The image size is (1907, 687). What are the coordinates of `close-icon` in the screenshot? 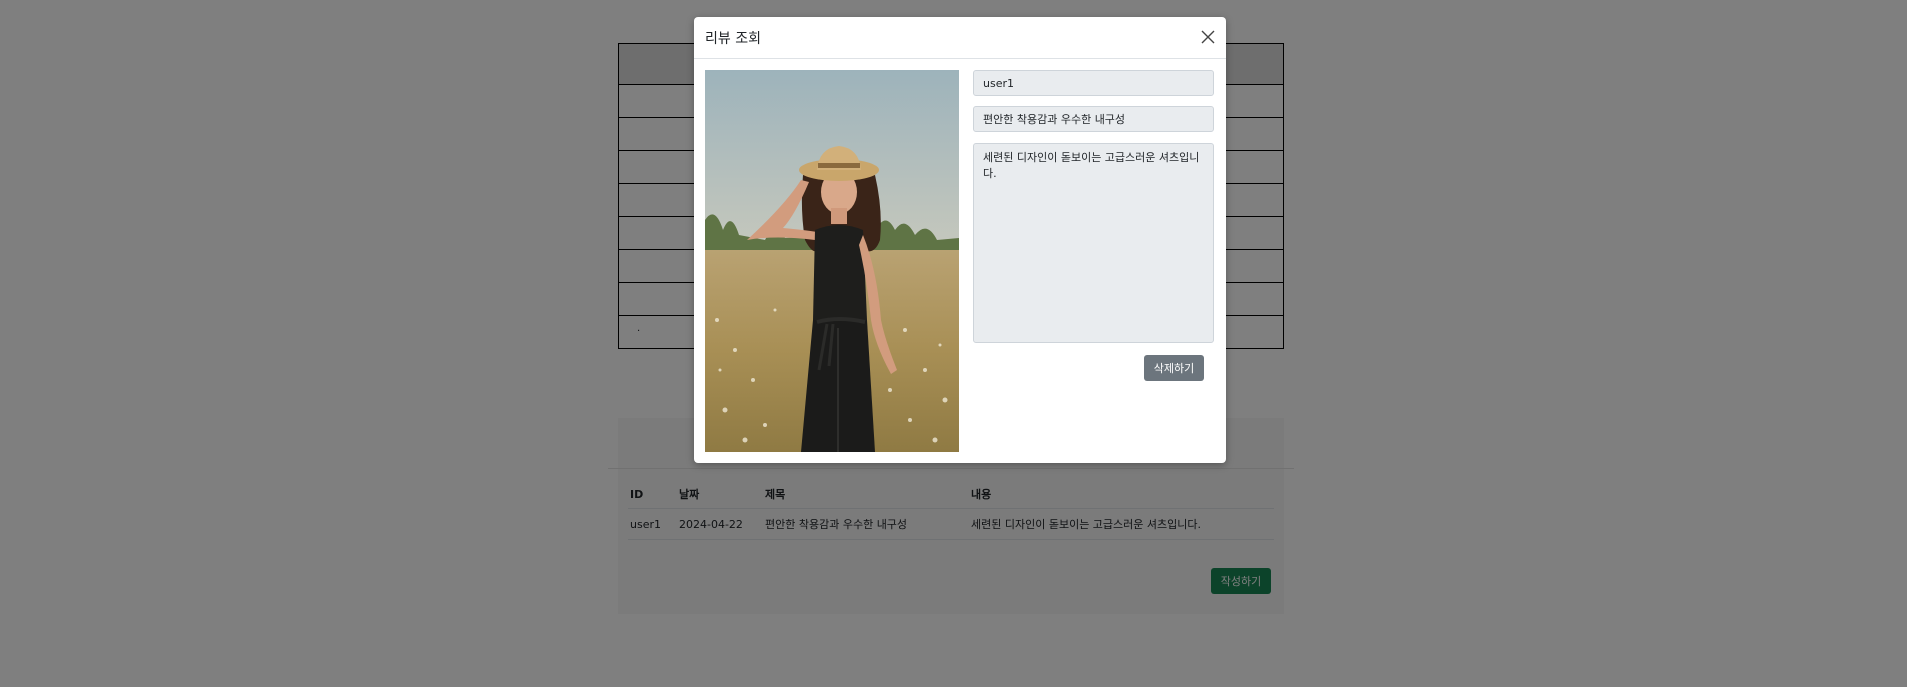 It's located at (1208, 37).